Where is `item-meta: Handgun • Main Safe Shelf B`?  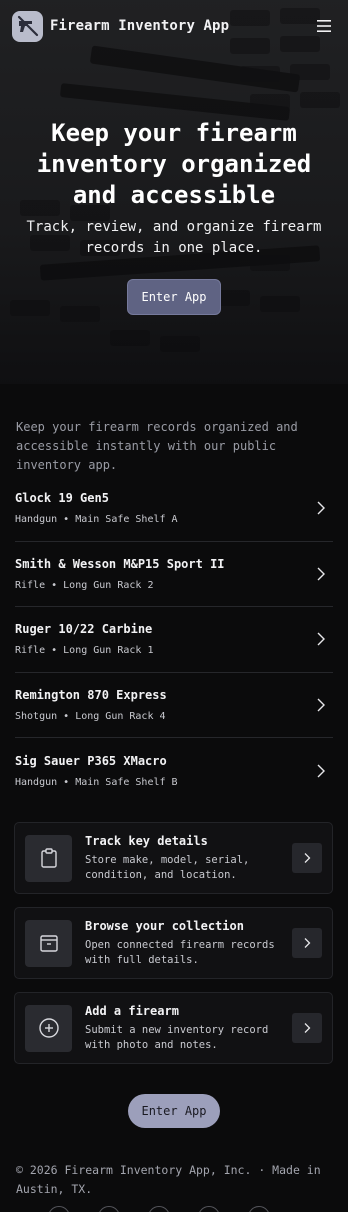 item-meta: Handgun • Main Safe Shelf B is located at coordinates (96, 782).